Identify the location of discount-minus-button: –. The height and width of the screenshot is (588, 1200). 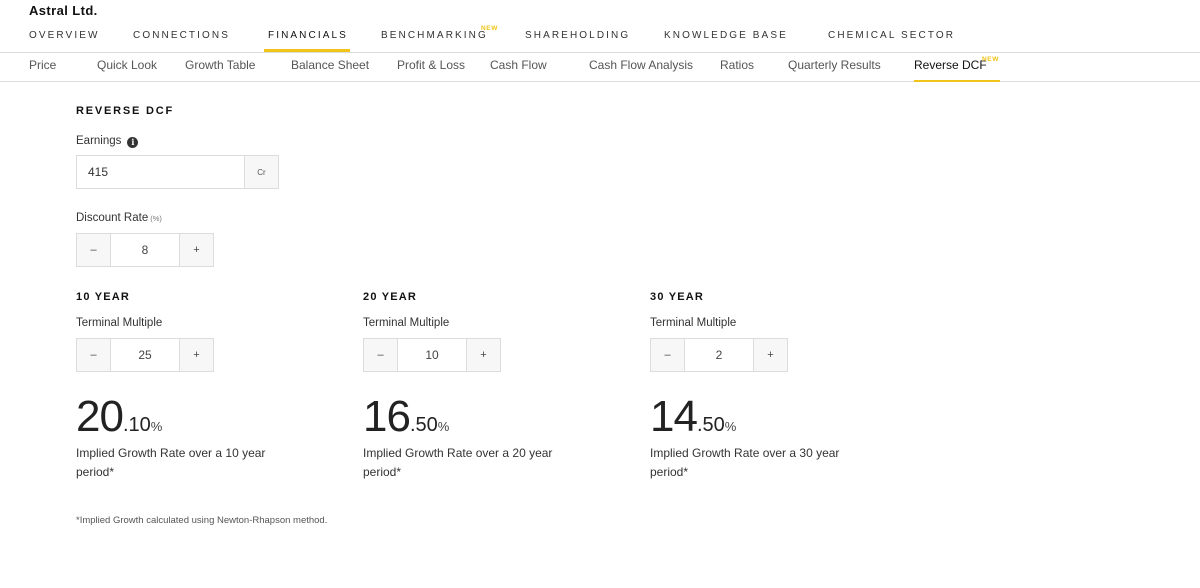
(94, 250).